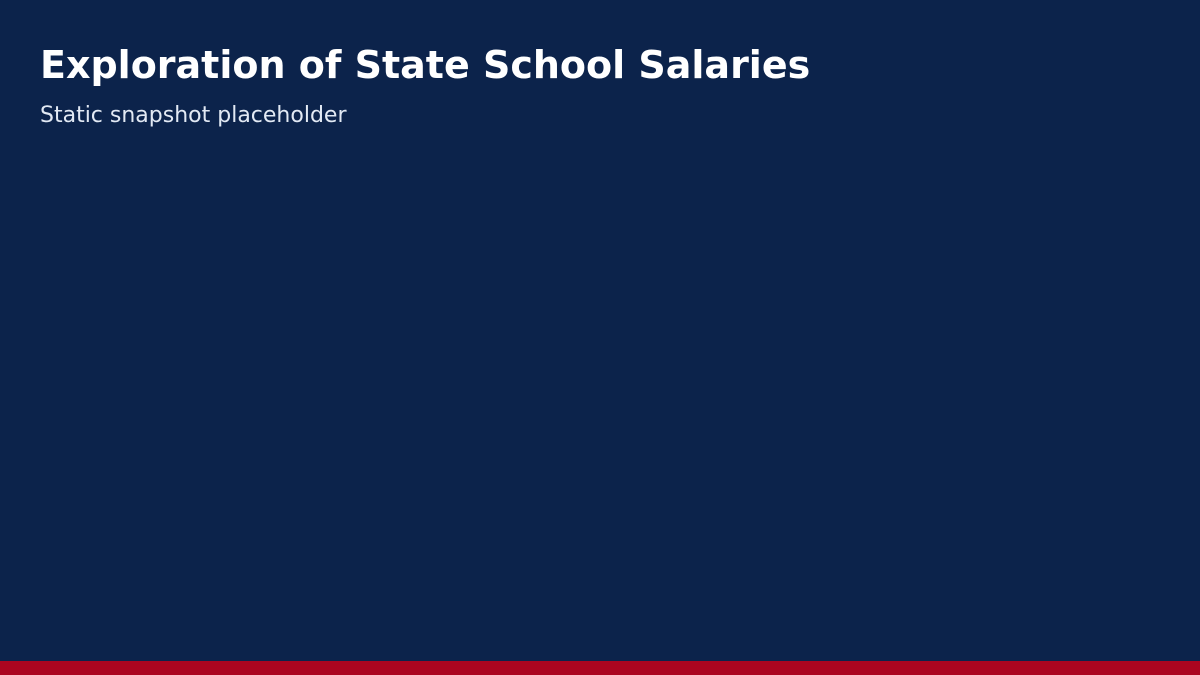 Image resolution: width=1200 pixels, height=675 pixels. What do you see at coordinates (600, 668) in the screenshot?
I see `bottom-accent-bar` at bounding box center [600, 668].